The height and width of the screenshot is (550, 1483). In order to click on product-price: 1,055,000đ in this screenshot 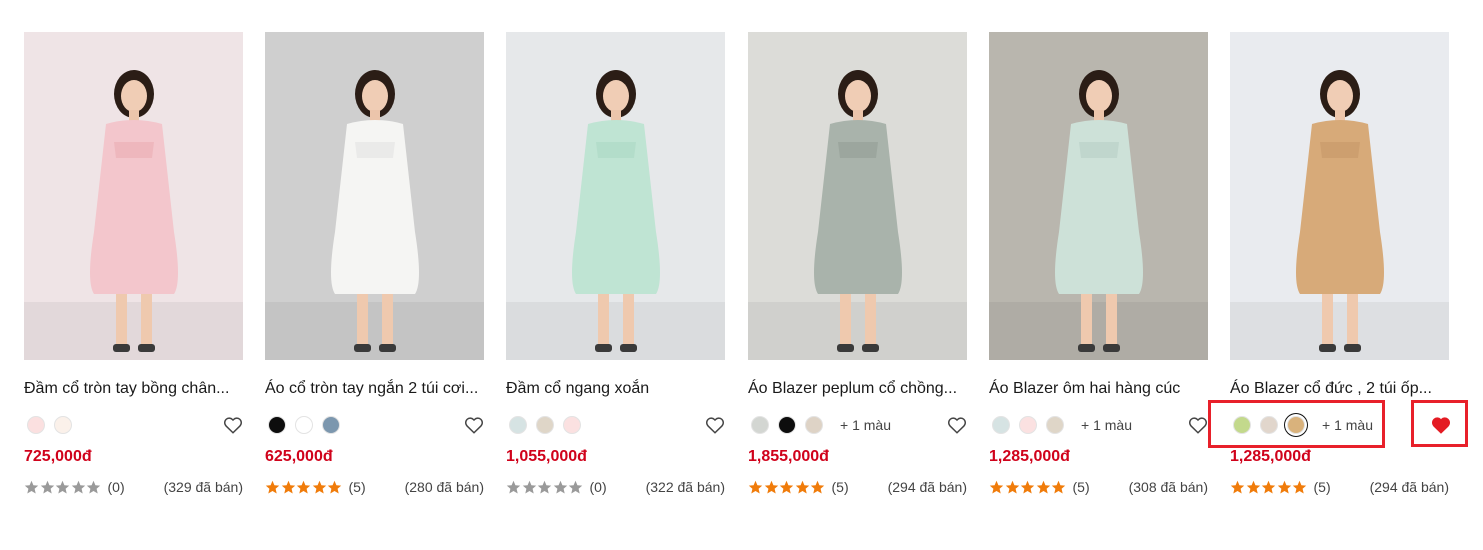, I will do `click(546, 456)`.